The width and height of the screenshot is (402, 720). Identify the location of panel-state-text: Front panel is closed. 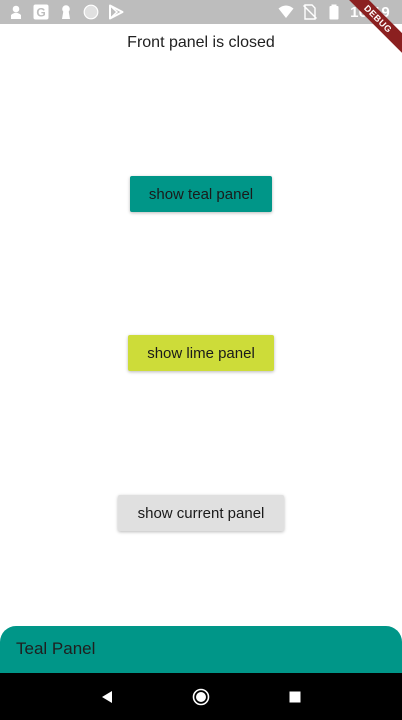
(201, 42).